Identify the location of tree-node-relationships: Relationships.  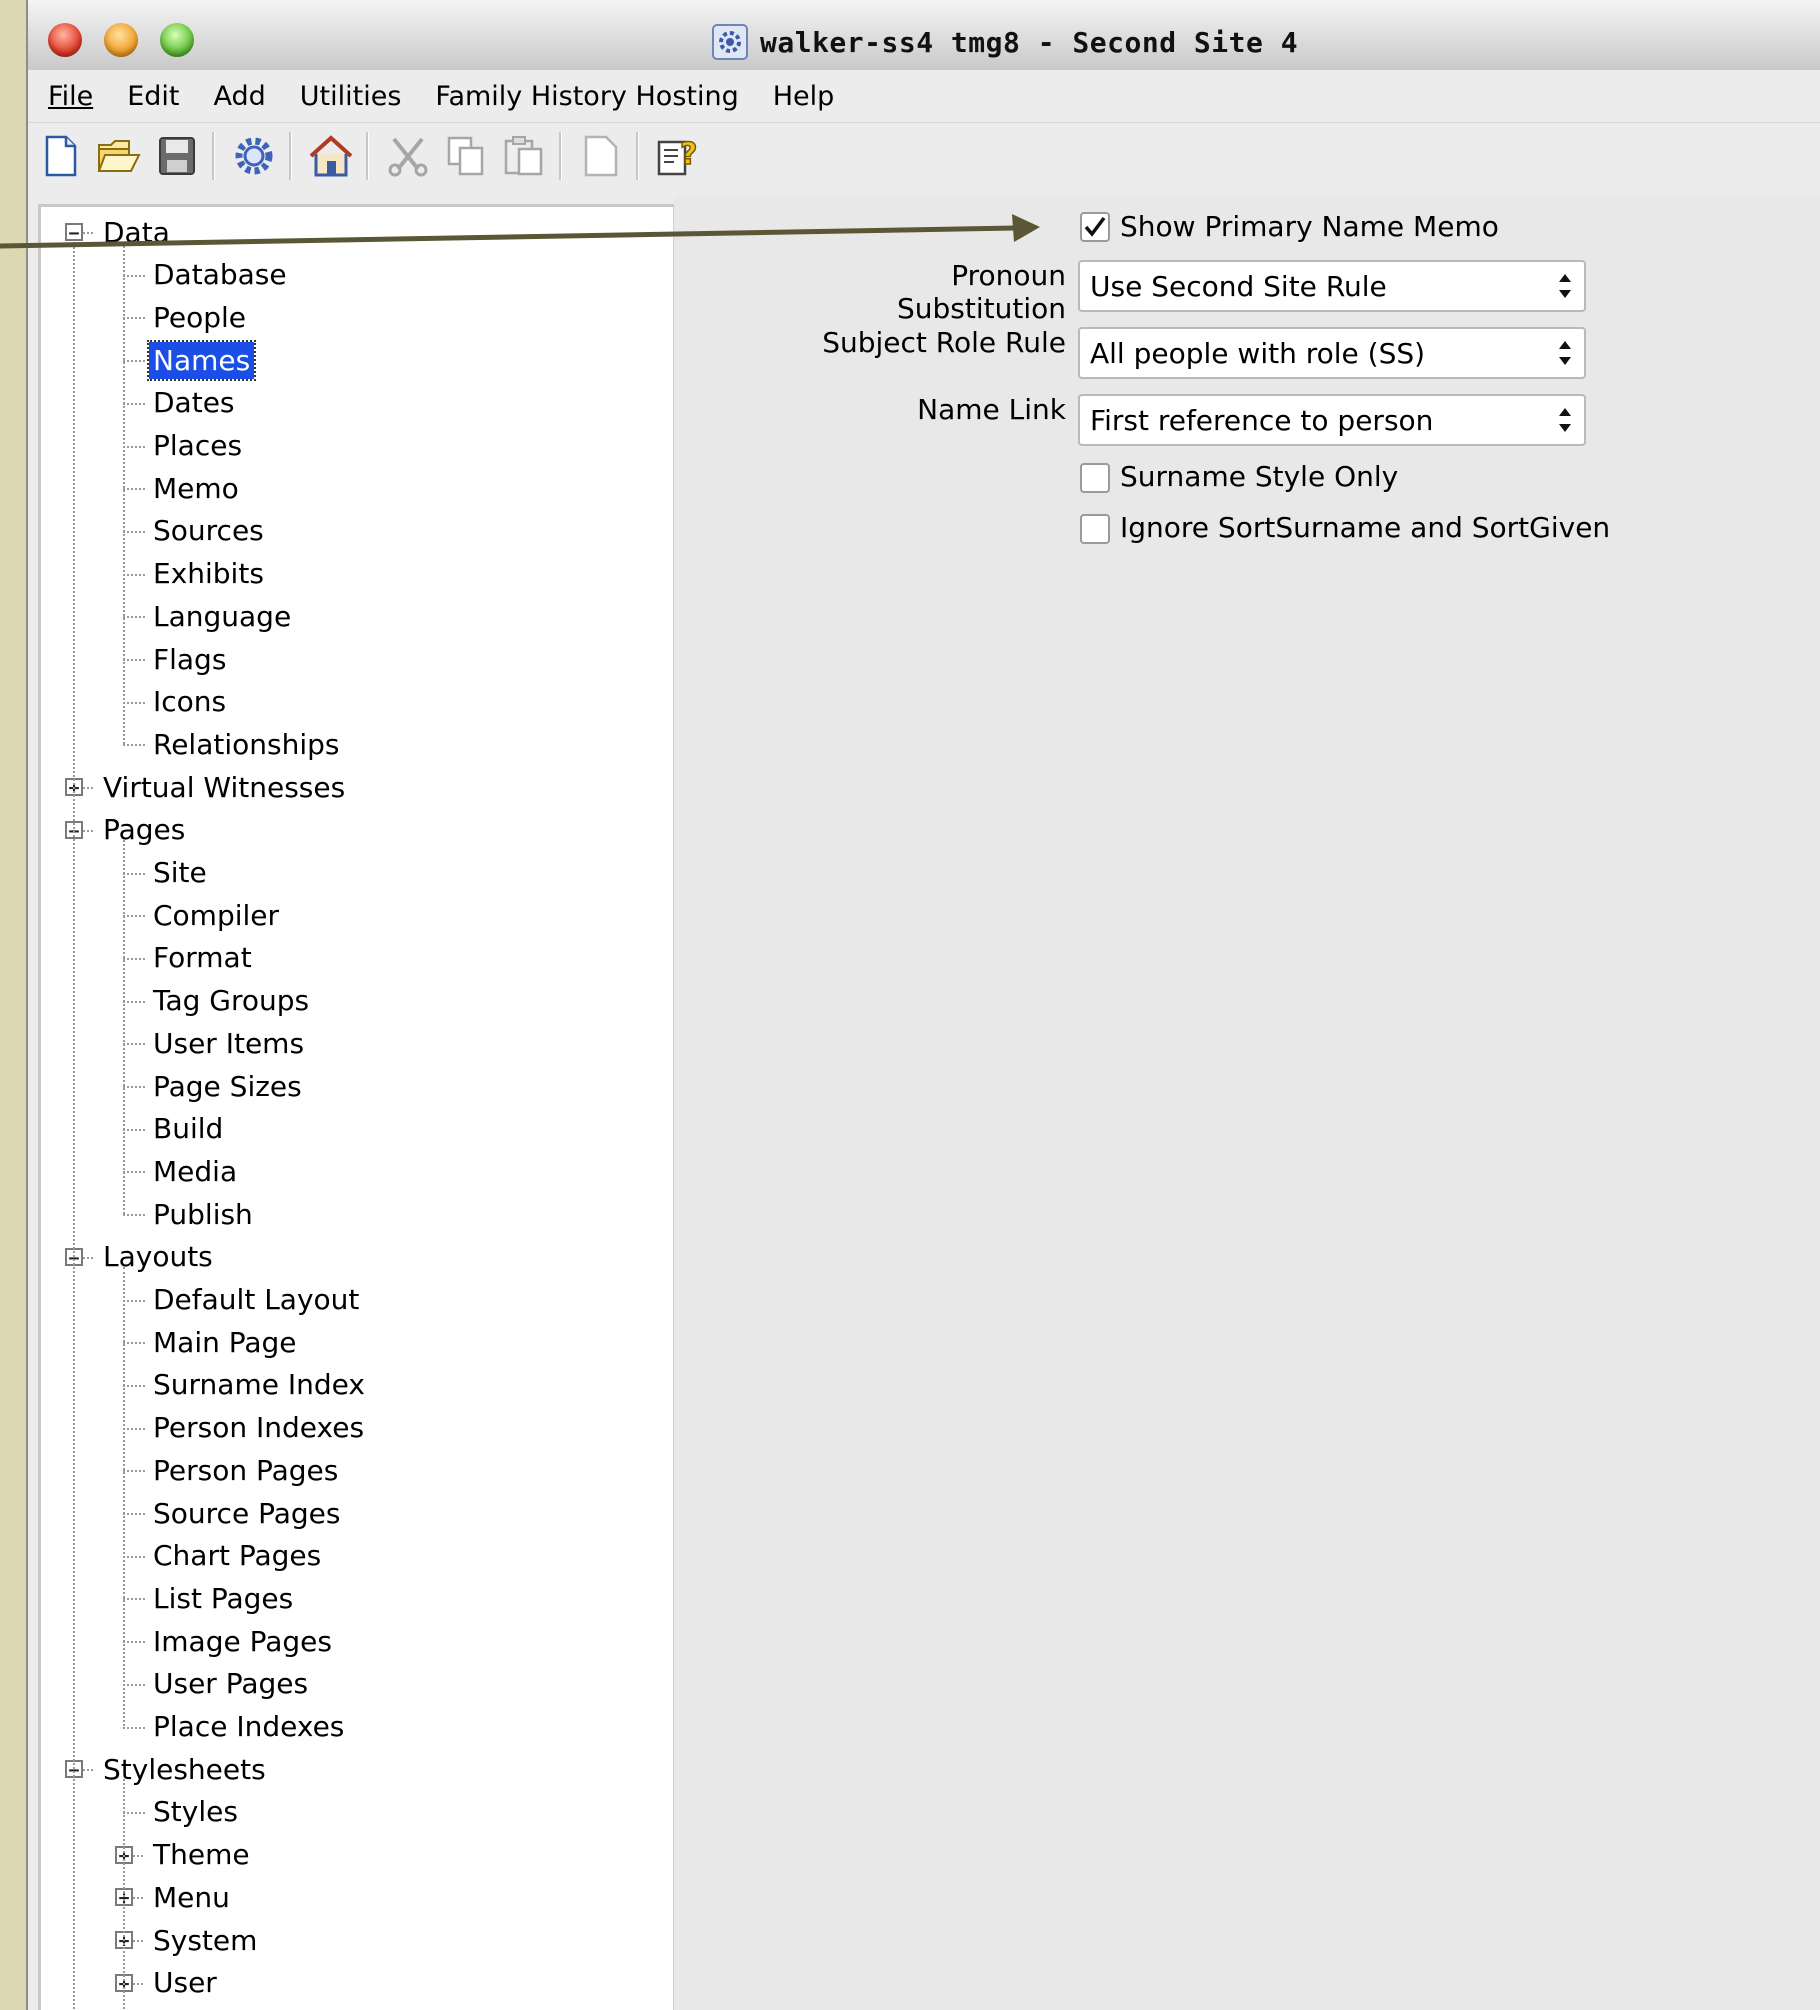
(246, 744).